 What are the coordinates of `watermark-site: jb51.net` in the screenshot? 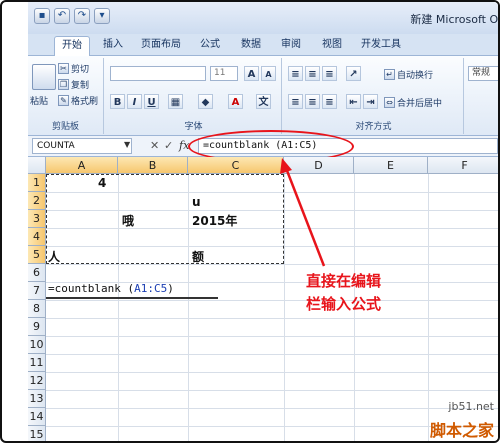 It's located at (471, 406).